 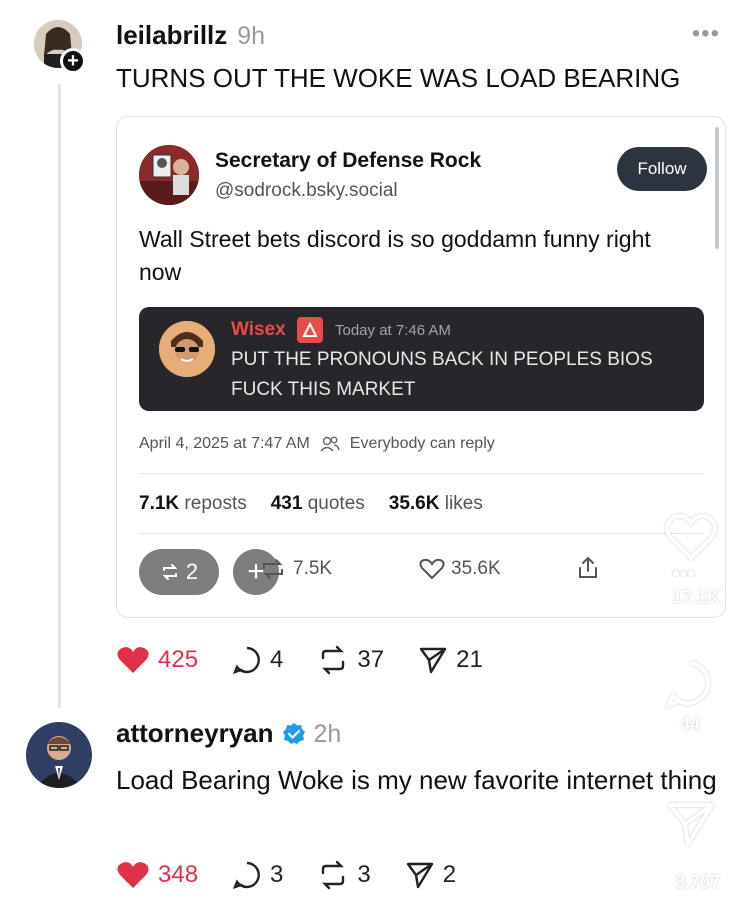 What do you see at coordinates (171, 35) in the screenshot?
I see `username: leilabrillz` at bounding box center [171, 35].